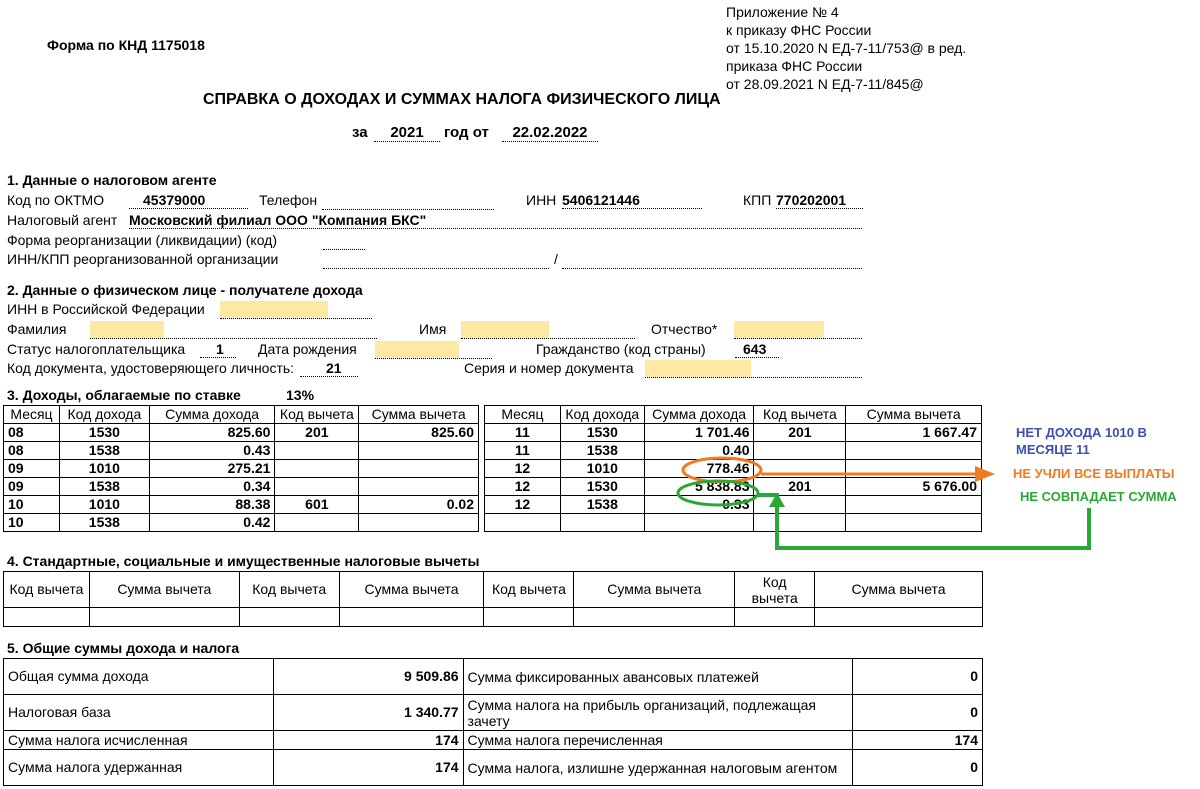 Image resolution: width=1200 pixels, height=789 pixels. What do you see at coordinates (985, 474) in the screenshot?
I see `orange-arrowhead-icon` at bounding box center [985, 474].